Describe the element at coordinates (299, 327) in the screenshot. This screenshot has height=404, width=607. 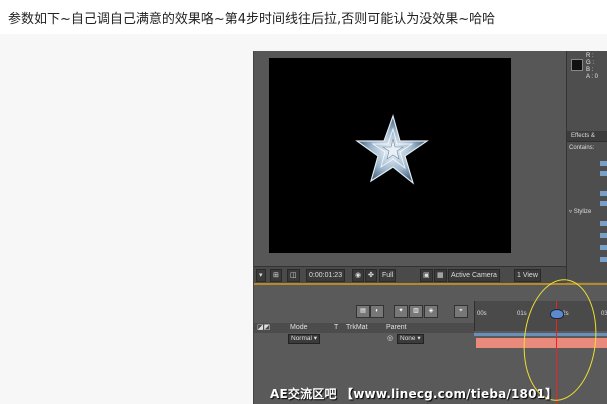
I see `mode-column: Mode` at that location.